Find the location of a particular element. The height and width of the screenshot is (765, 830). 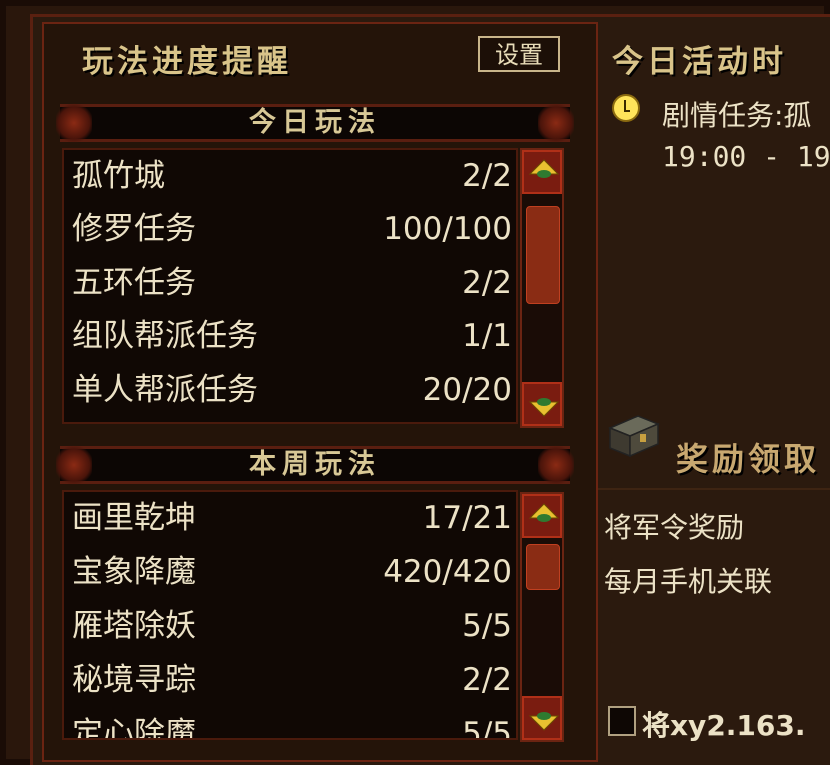

panel-title: 玩法进度提醒 is located at coordinates (187, 62).